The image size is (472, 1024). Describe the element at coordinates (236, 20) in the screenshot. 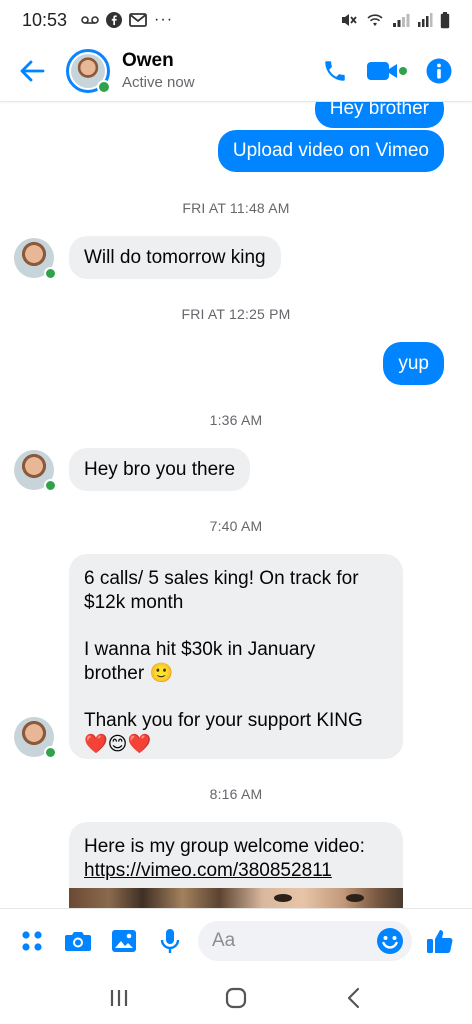

I see `status-bar: 10:53 ···` at that location.